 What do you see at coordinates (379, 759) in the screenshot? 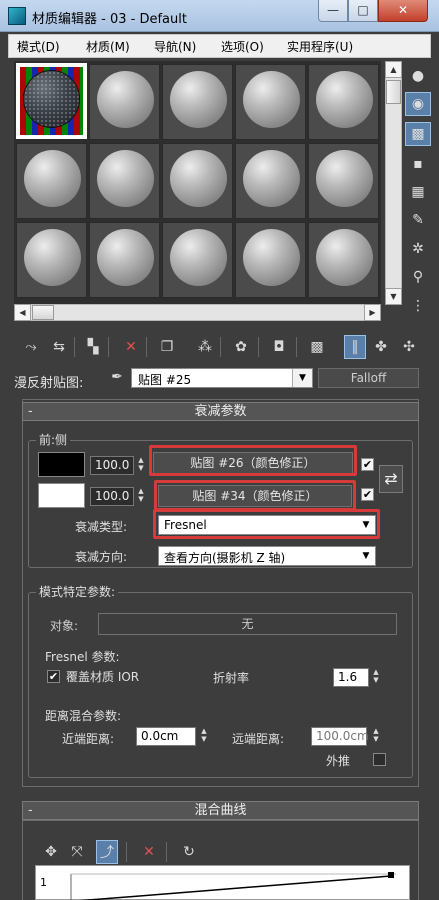
I see `extrapolate-checkbox` at bounding box center [379, 759].